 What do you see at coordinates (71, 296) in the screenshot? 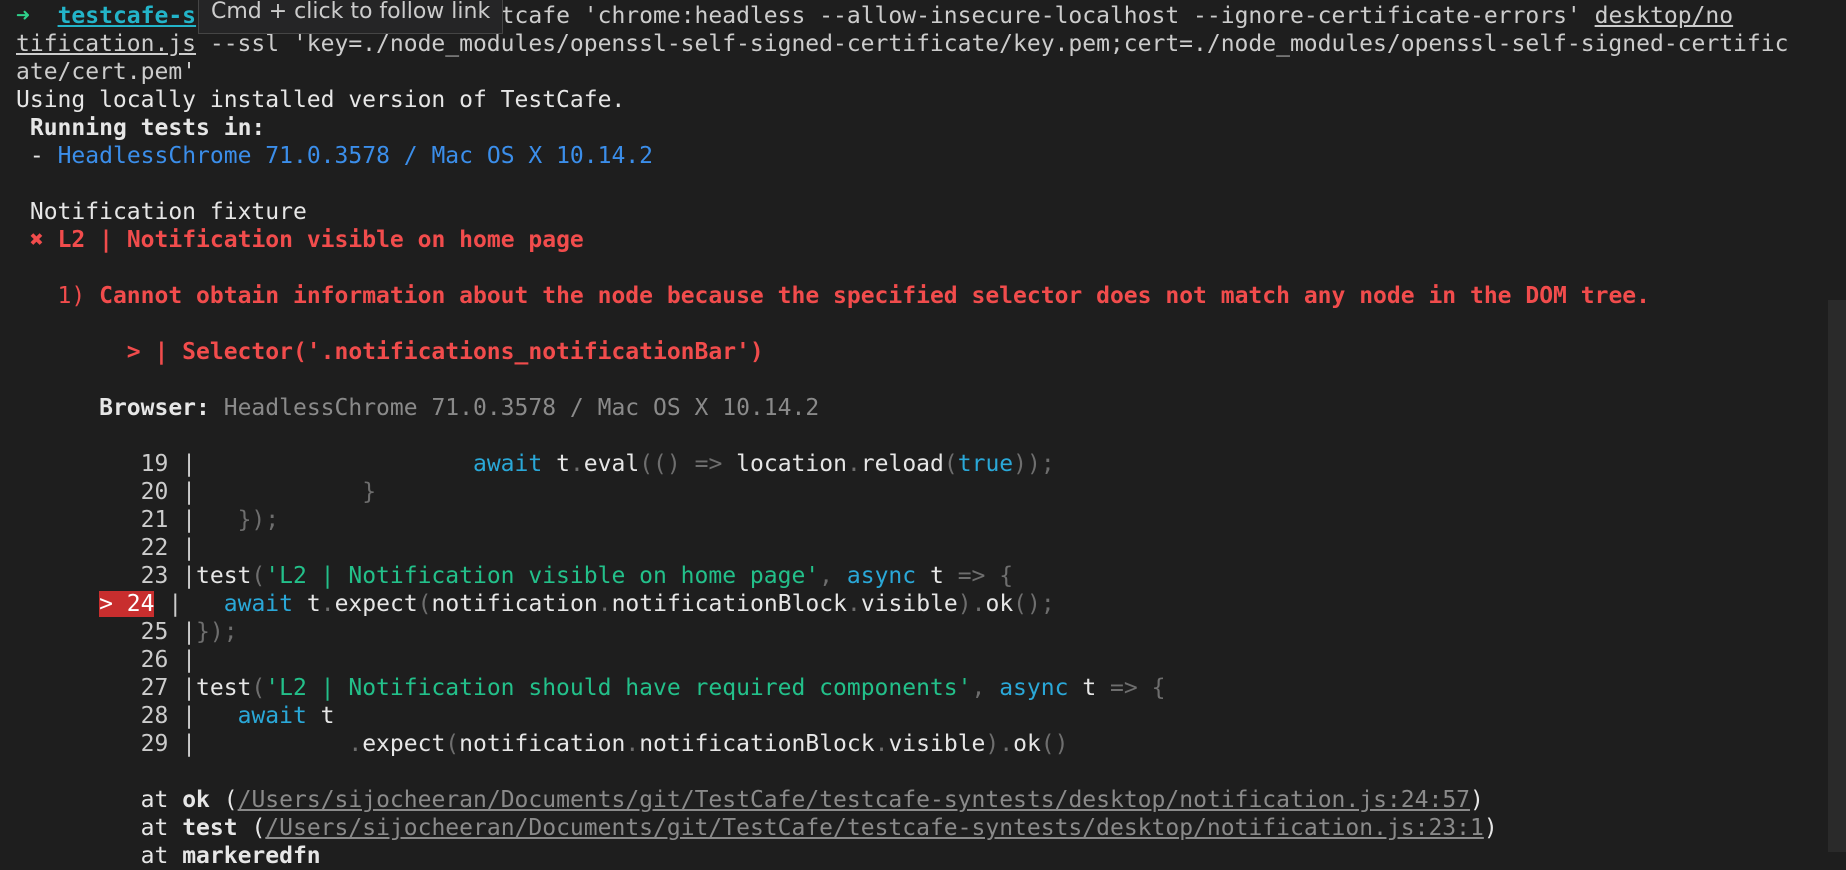
I see `error-number: 1)` at bounding box center [71, 296].